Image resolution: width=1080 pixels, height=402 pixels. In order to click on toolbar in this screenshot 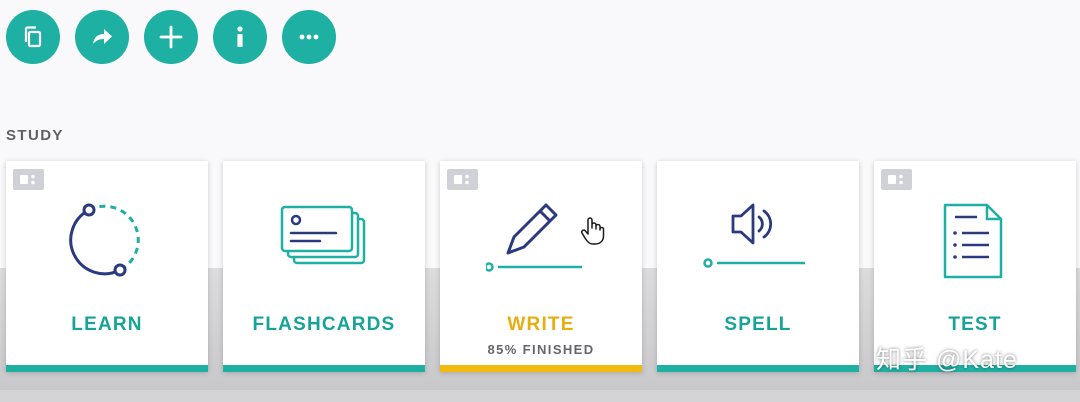, I will do `click(171, 37)`.